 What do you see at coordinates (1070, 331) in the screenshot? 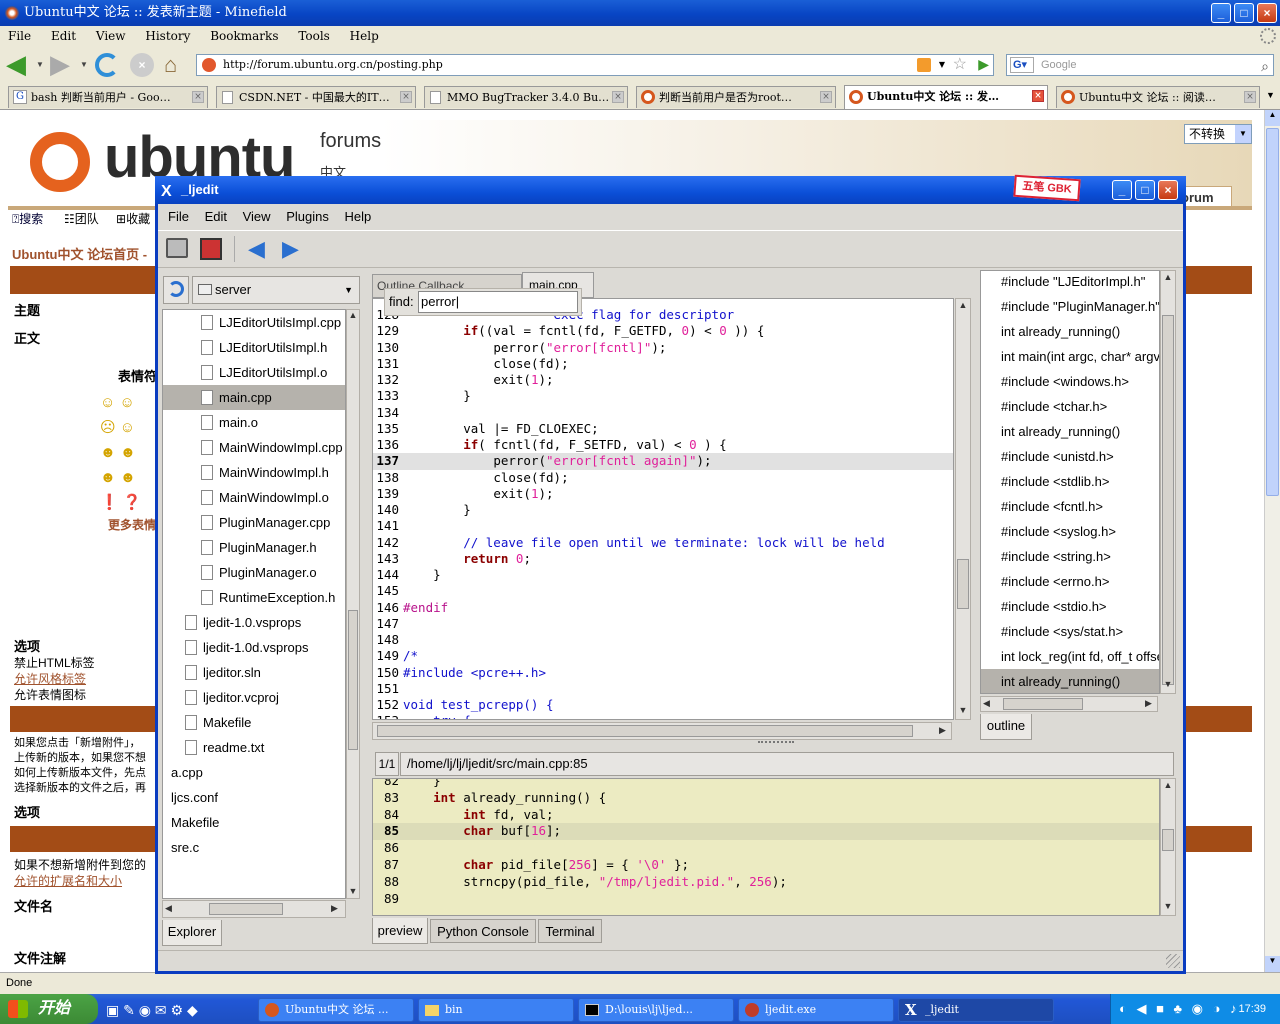
I see `outline-item: int already_running()` at bounding box center [1070, 331].